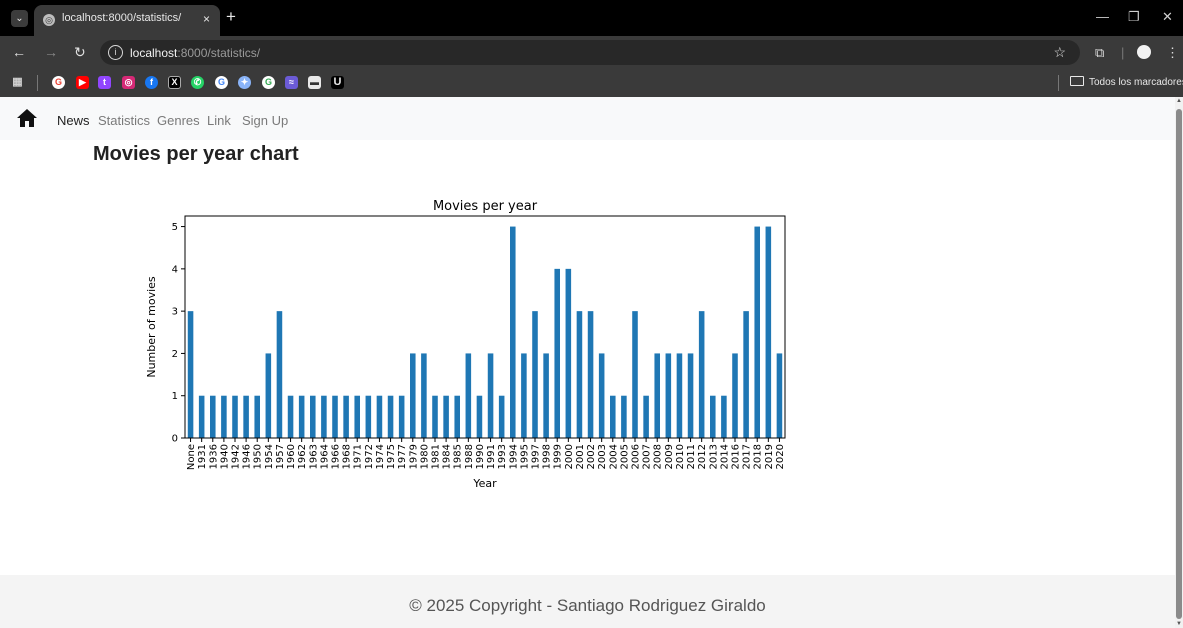 This screenshot has width=1183, height=628. Describe the element at coordinates (590, 52) in the screenshot. I see `address-bar: i localhost:8000/statistics/ ☆` at that location.